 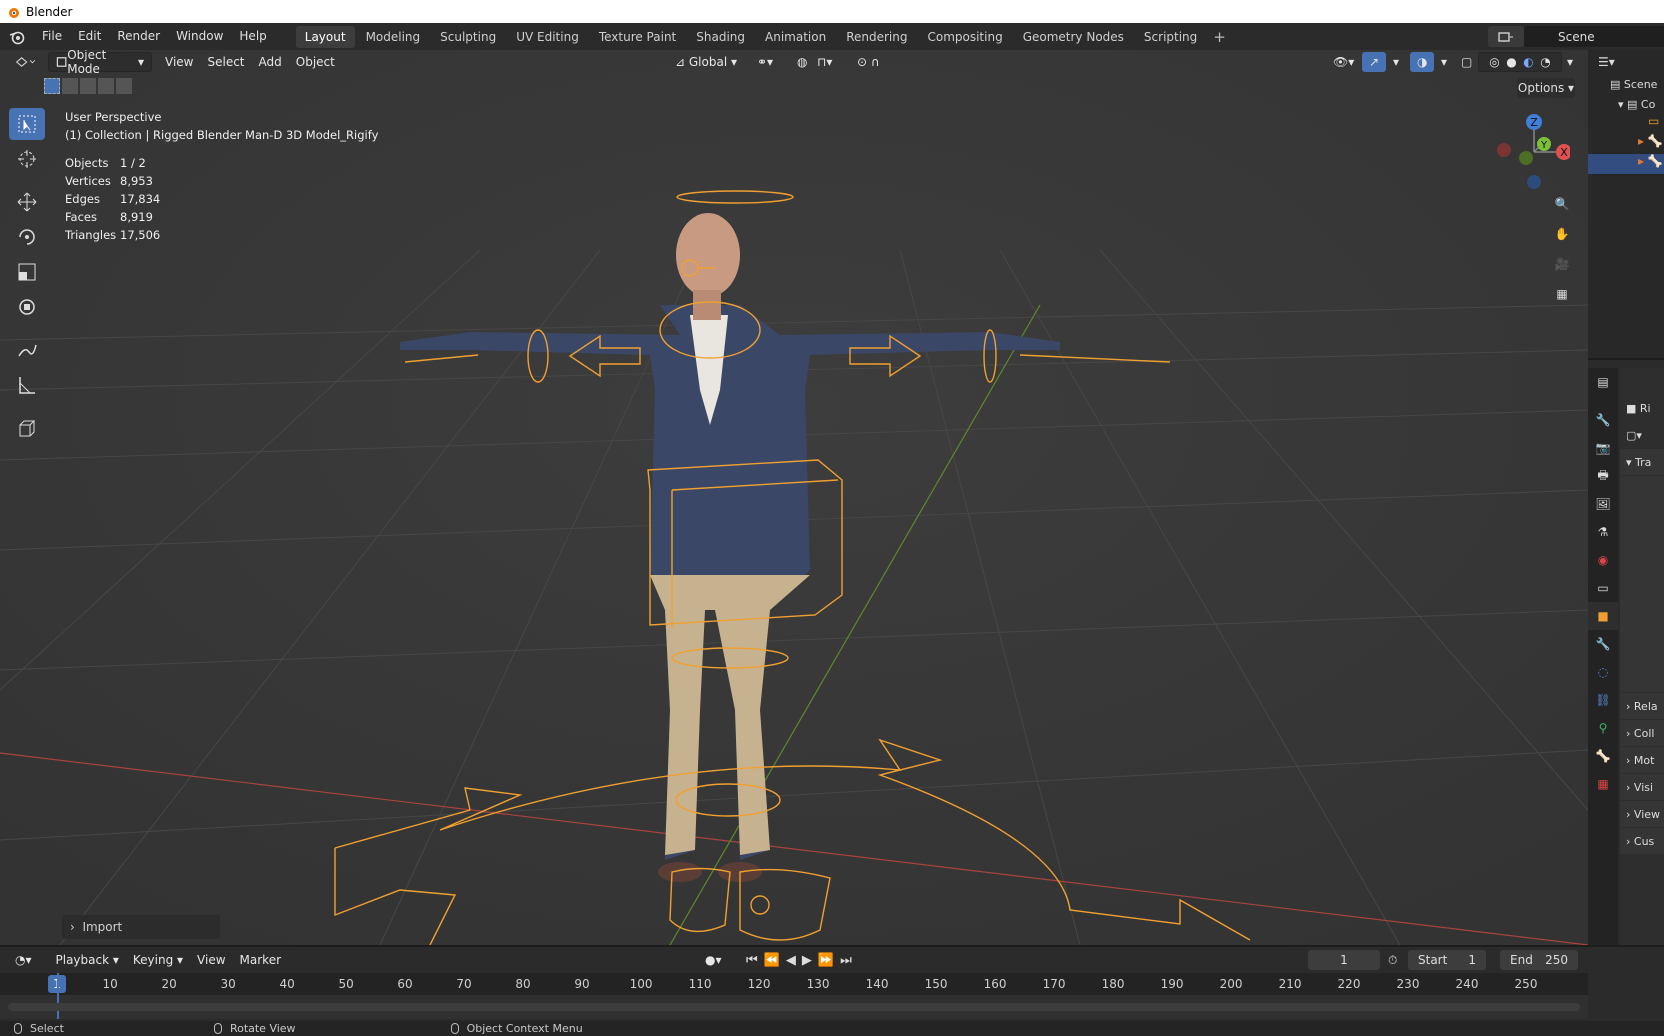 What do you see at coordinates (27, 202) in the screenshot?
I see `move-tool` at bounding box center [27, 202].